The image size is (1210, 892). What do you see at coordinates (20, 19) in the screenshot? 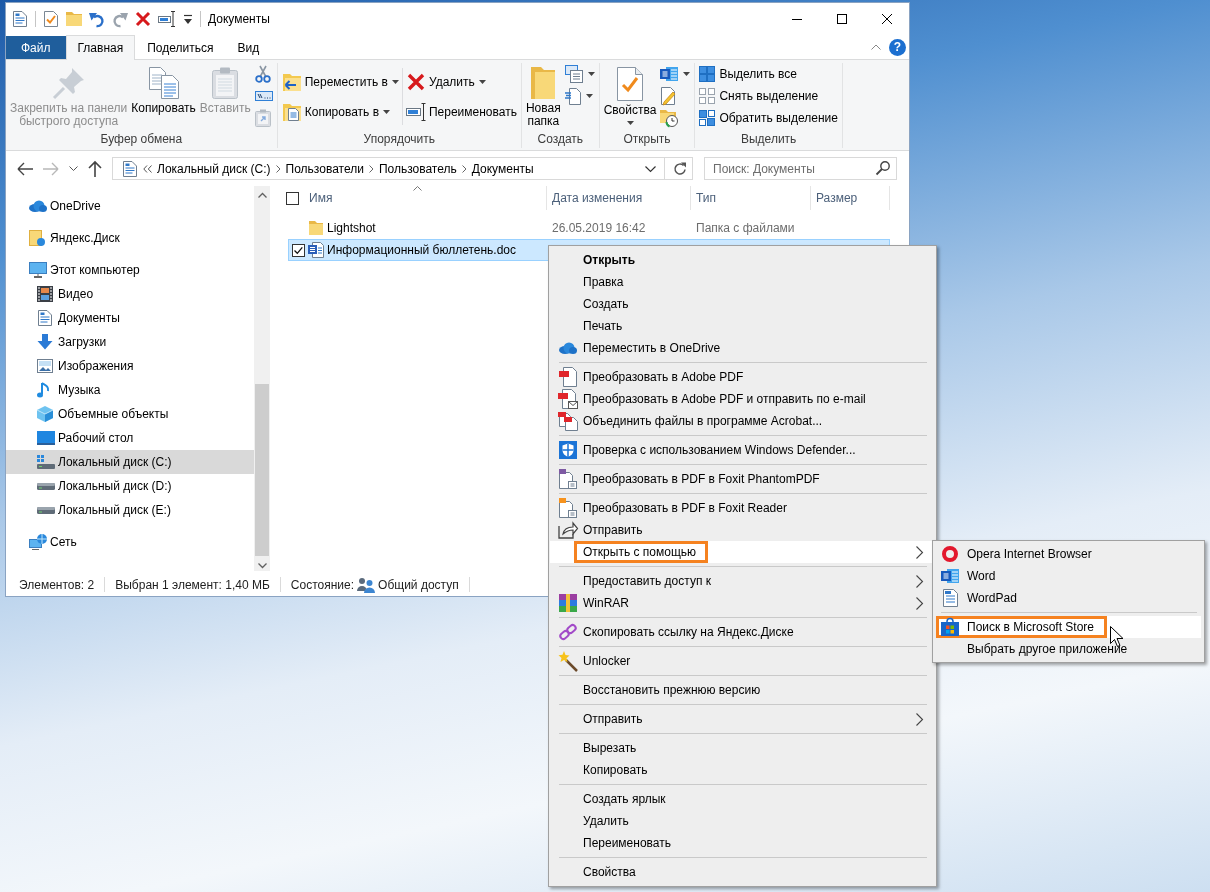
I see `document-icon` at bounding box center [20, 19].